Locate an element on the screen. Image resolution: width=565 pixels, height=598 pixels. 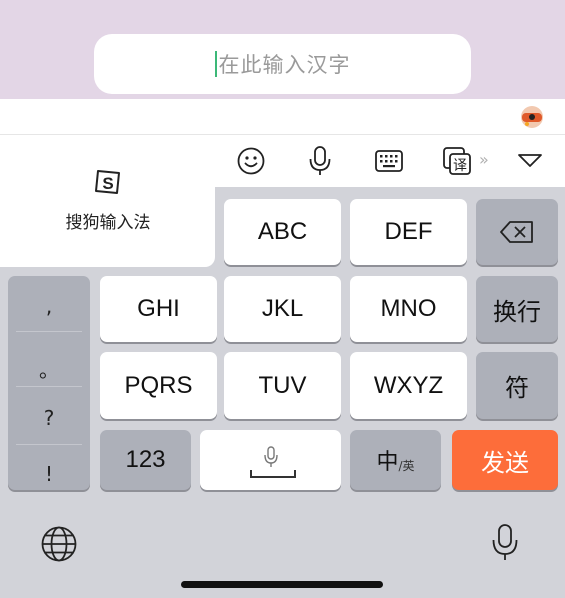
translate-icon: 译 is located at coordinates (457, 161).